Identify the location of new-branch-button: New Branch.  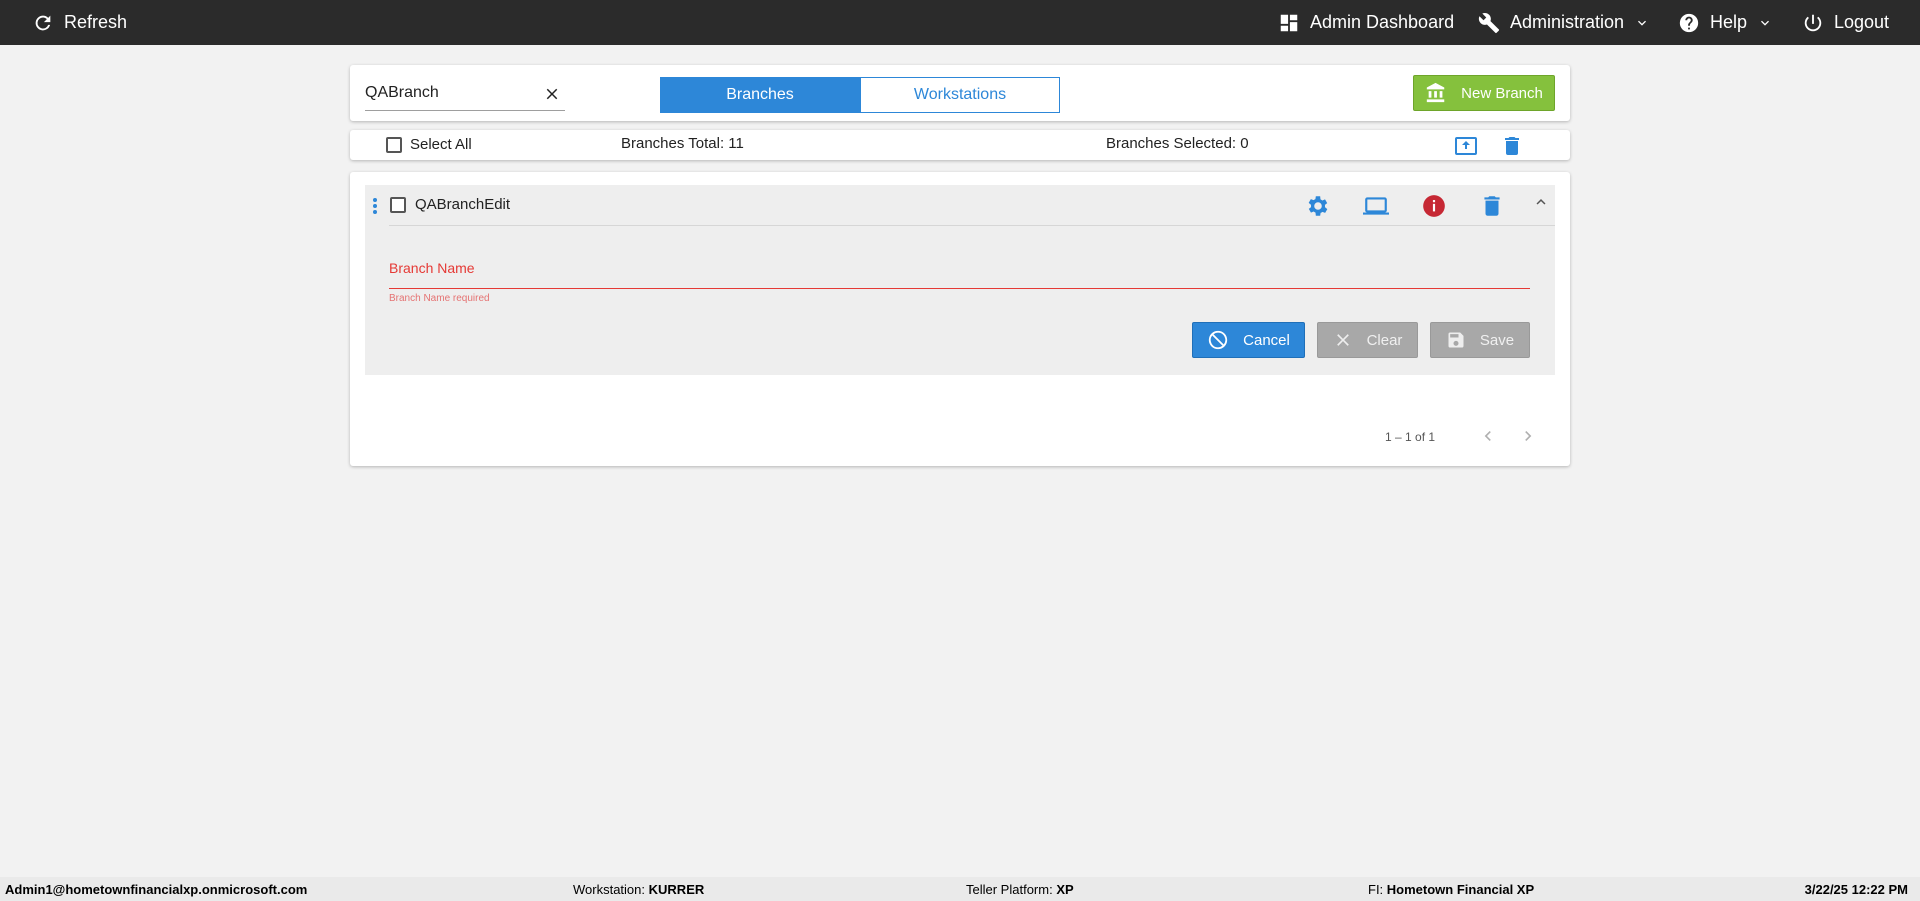
(1484, 93).